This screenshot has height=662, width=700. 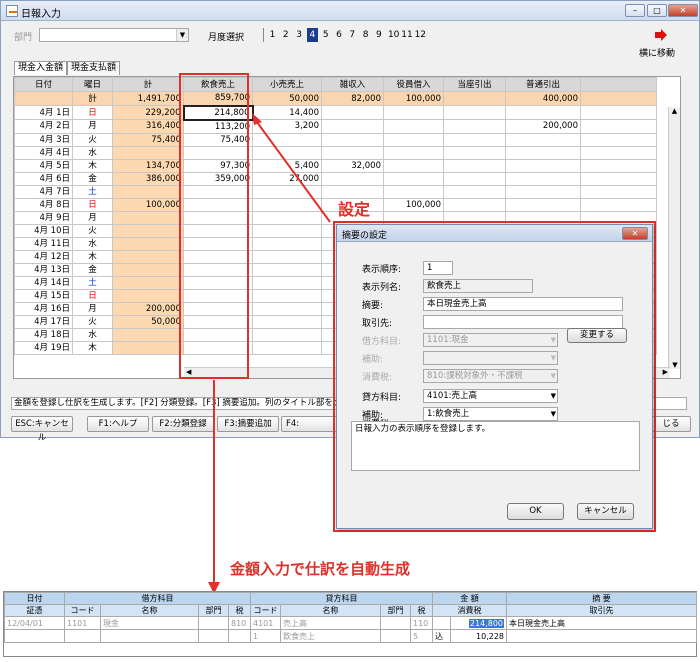 I want to click on cancel-button: キャンセル, so click(x=605, y=511).